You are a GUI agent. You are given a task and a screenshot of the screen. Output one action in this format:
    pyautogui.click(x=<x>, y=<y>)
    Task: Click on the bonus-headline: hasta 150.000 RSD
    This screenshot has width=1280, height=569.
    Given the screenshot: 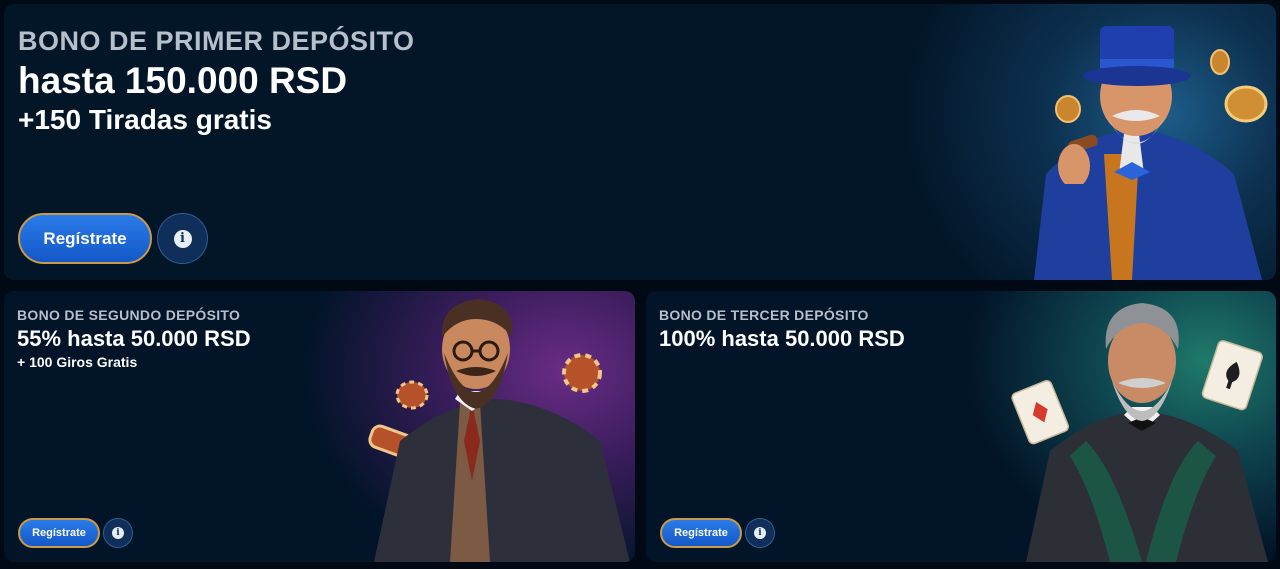 What is the action you would take?
    pyautogui.click(x=183, y=80)
    